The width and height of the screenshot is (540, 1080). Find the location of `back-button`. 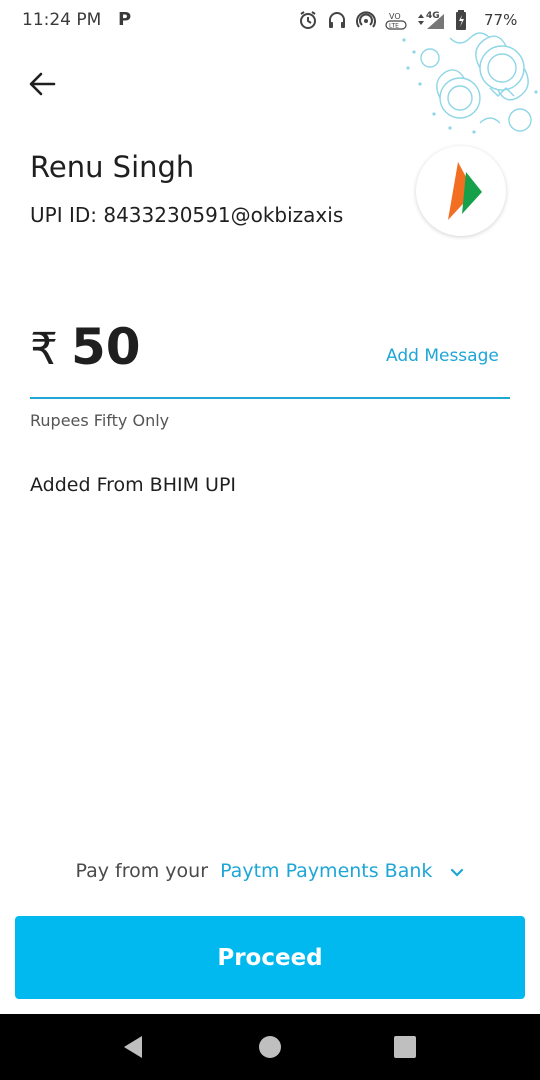

back-button is located at coordinates (42, 84).